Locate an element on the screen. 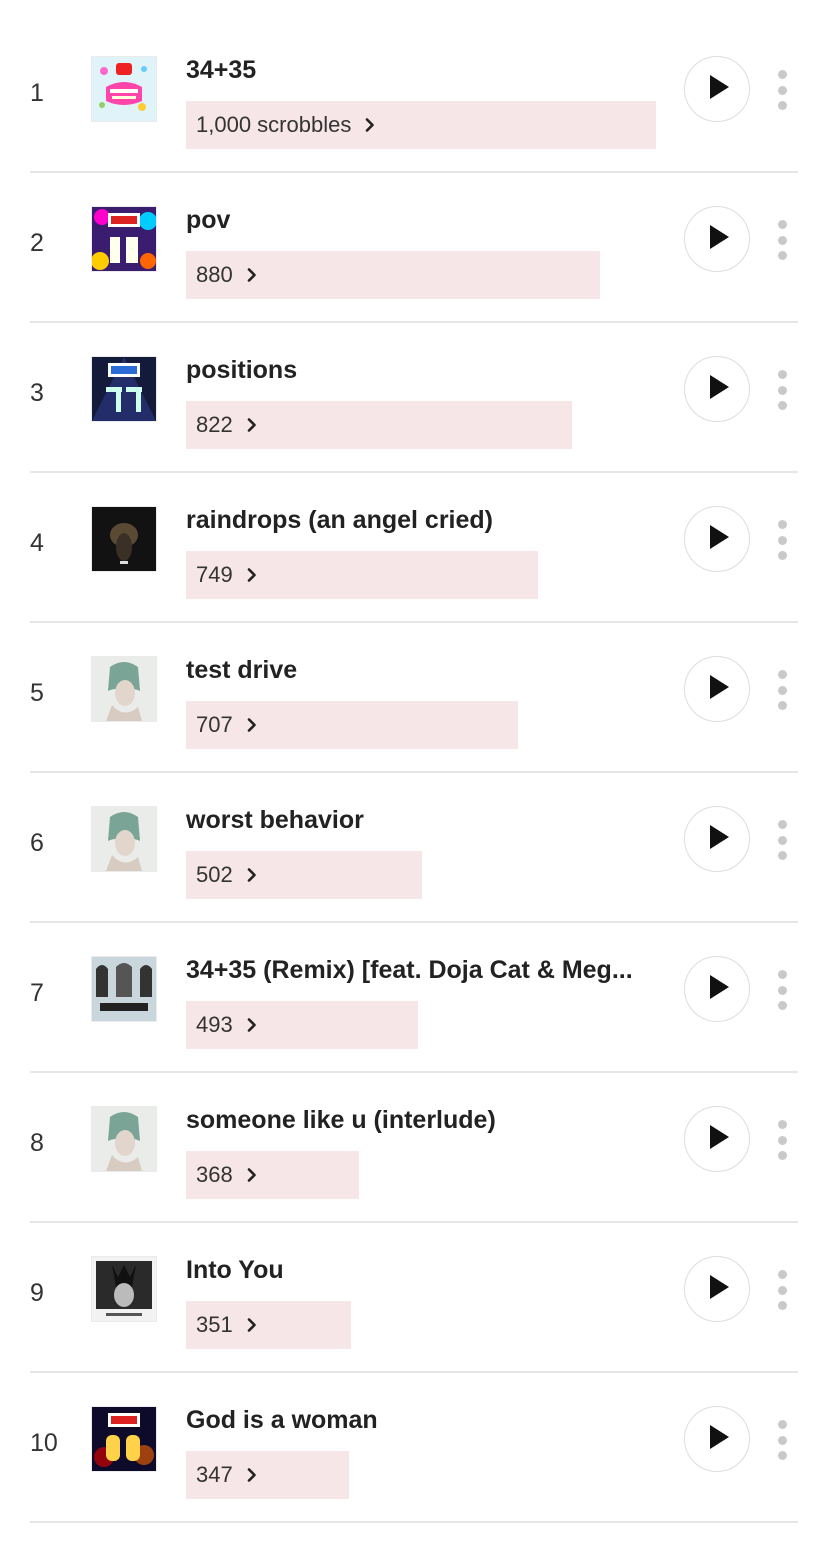  scrobble-count-bar: 351 is located at coordinates (268, 1325).